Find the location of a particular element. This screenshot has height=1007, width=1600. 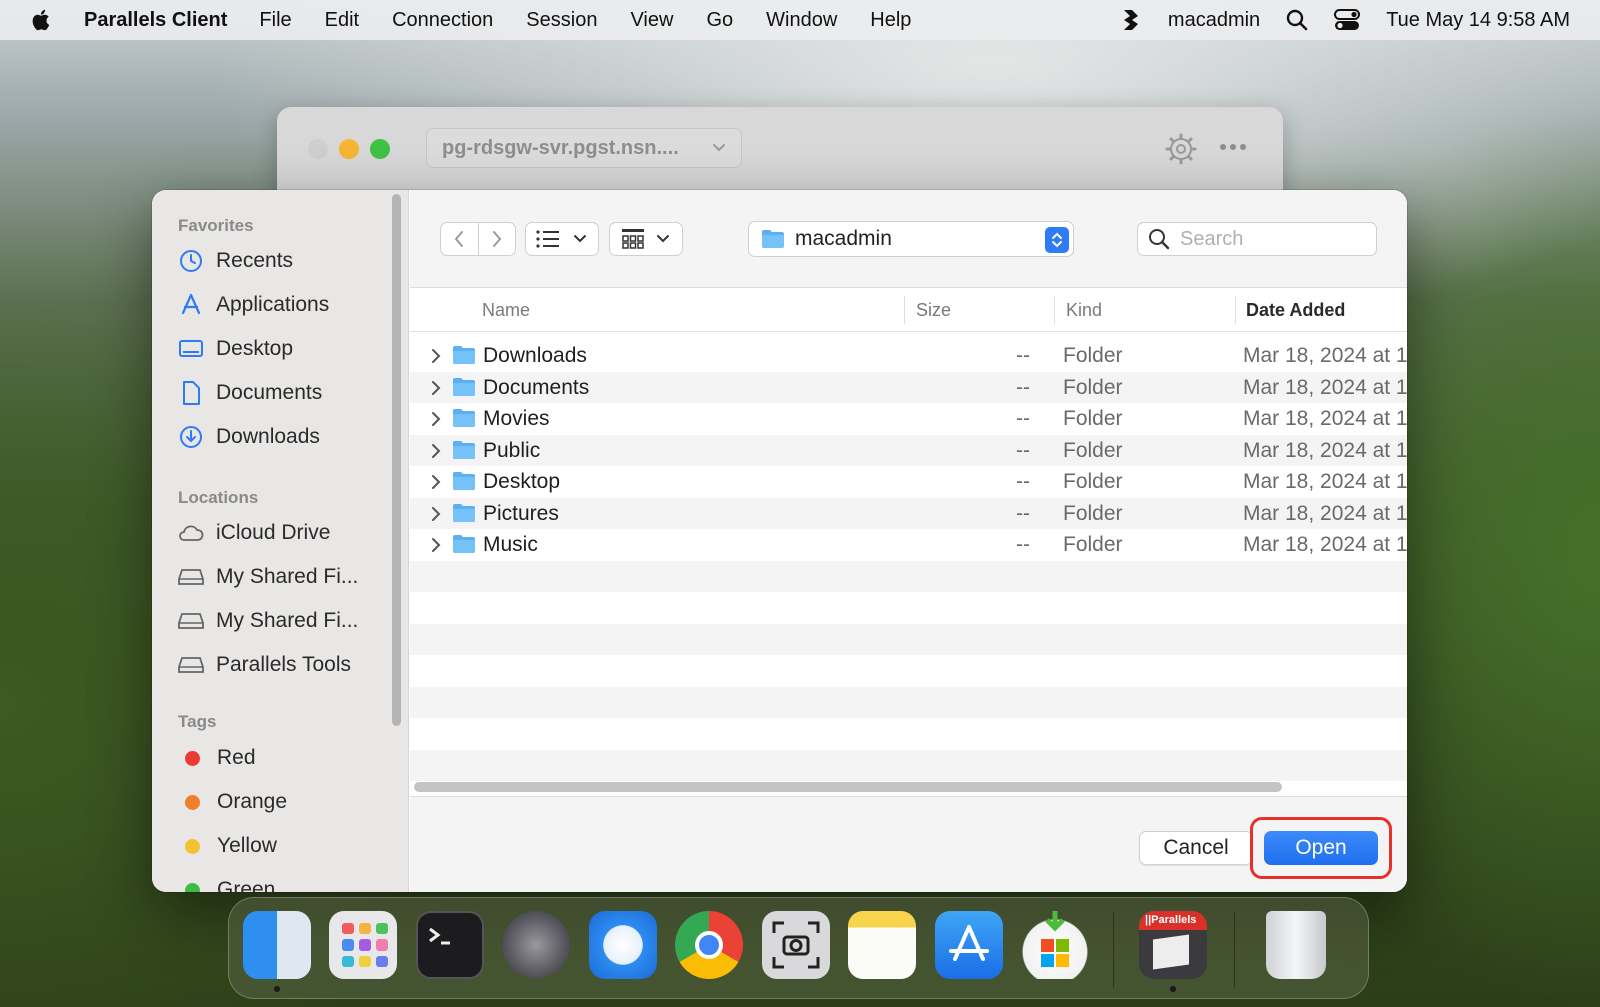

sidebar-item-applications: Applications is located at coordinates (288, 305).